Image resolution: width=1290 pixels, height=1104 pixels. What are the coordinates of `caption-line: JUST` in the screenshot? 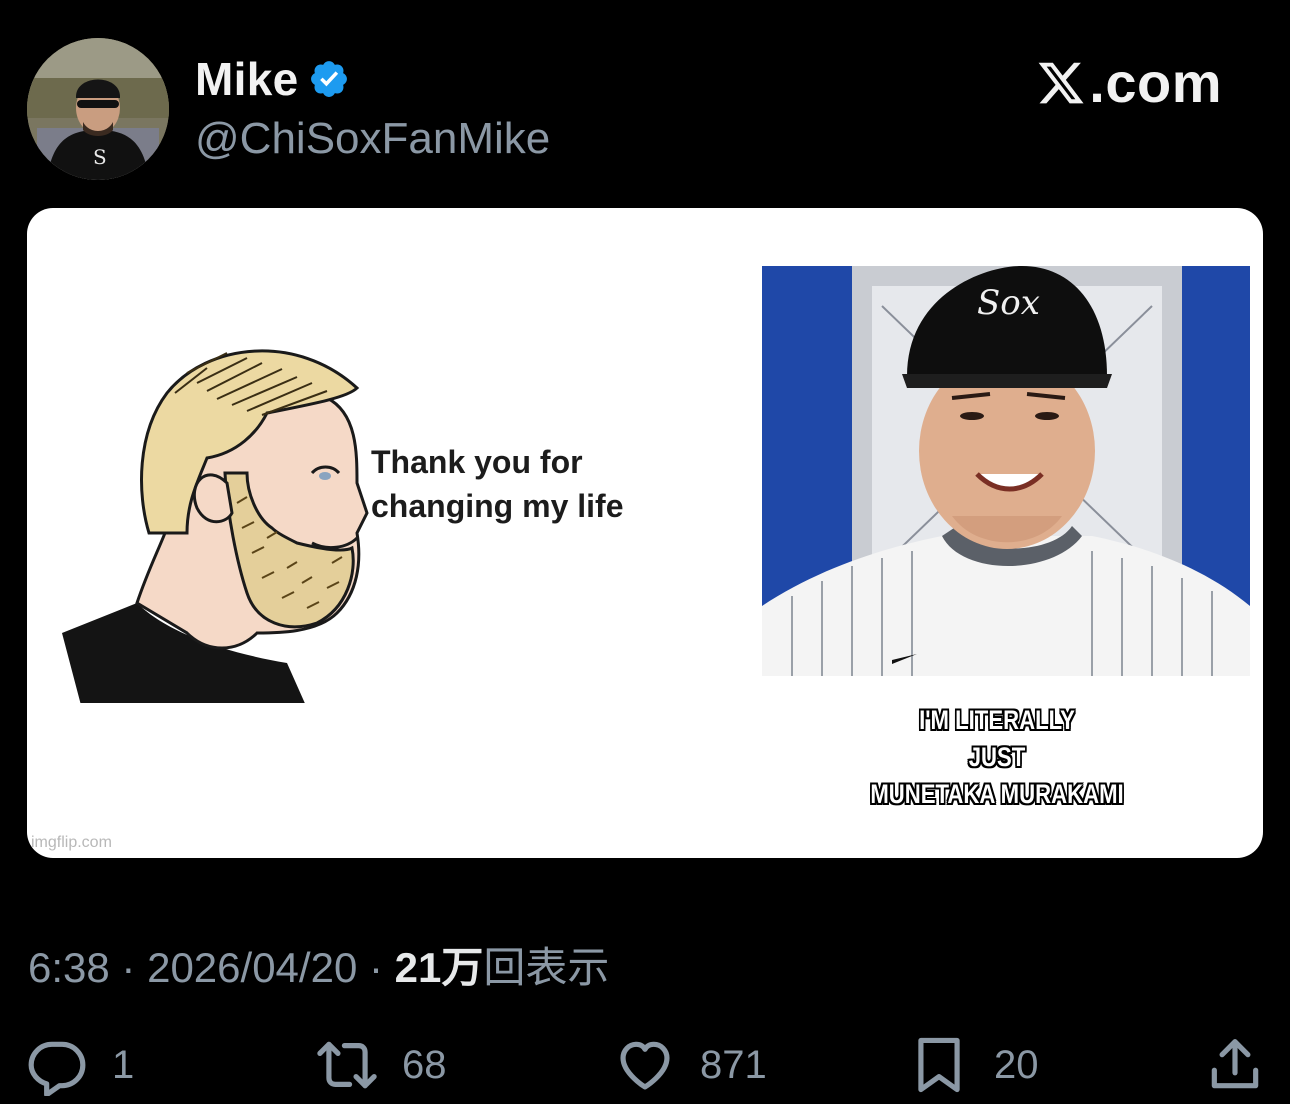 It's located at (997, 757).